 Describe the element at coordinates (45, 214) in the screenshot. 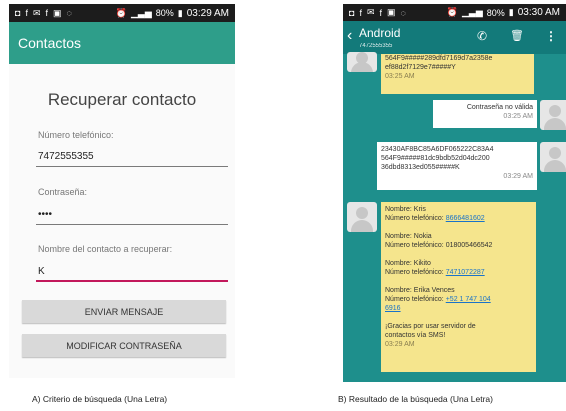

I see `password-field: ••••` at that location.